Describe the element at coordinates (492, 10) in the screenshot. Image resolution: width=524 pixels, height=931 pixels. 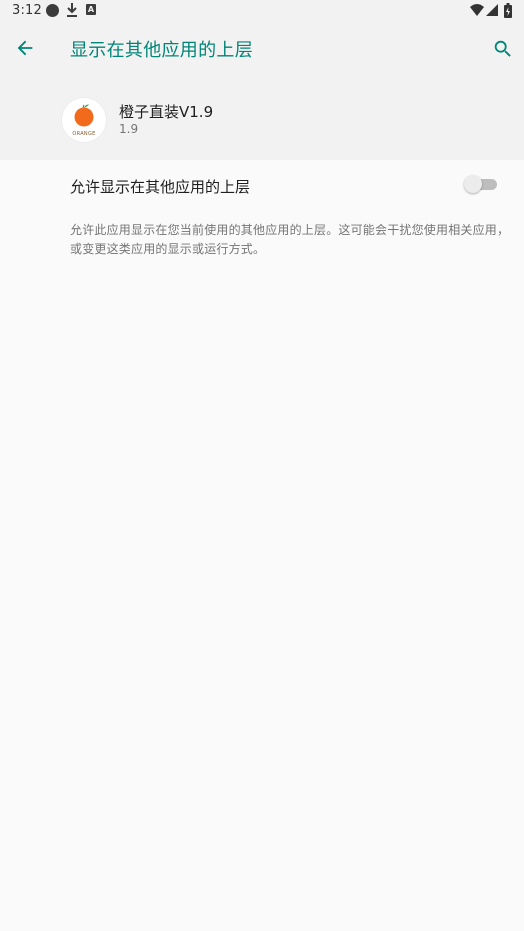
I see `cell-signal-icon` at that location.